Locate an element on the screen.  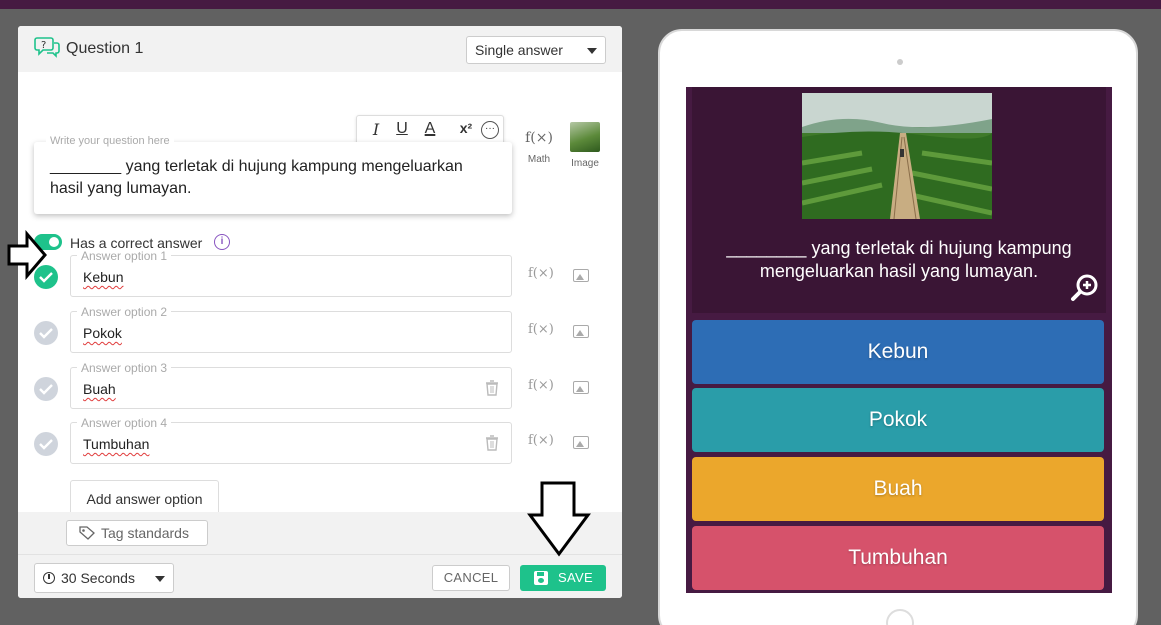
answer-input: Answer option 3 Buah is located at coordinates (291, 385).